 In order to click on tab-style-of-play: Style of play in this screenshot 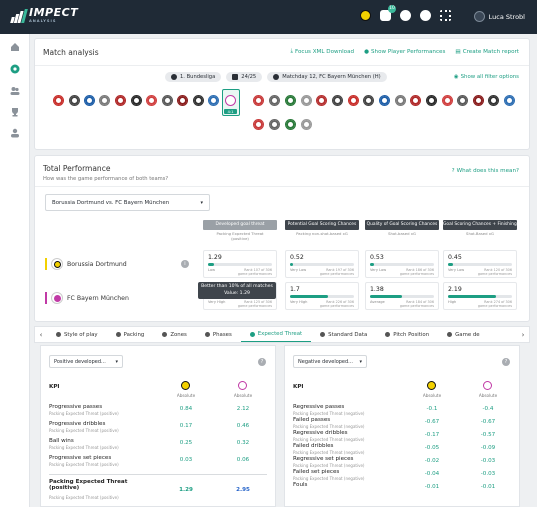, I will do `click(77, 334)`.